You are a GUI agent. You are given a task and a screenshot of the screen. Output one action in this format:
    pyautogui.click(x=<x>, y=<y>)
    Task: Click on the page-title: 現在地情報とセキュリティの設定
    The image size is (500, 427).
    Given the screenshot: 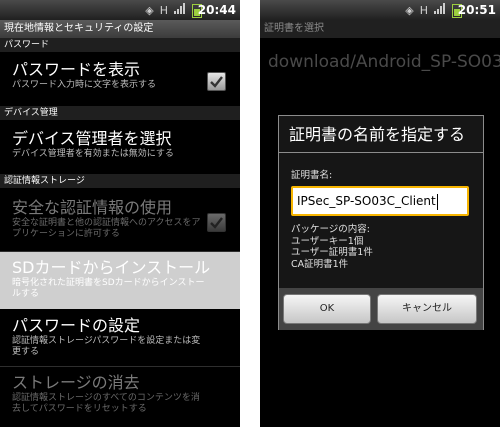 What is the action you would take?
    pyautogui.click(x=120, y=29)
    